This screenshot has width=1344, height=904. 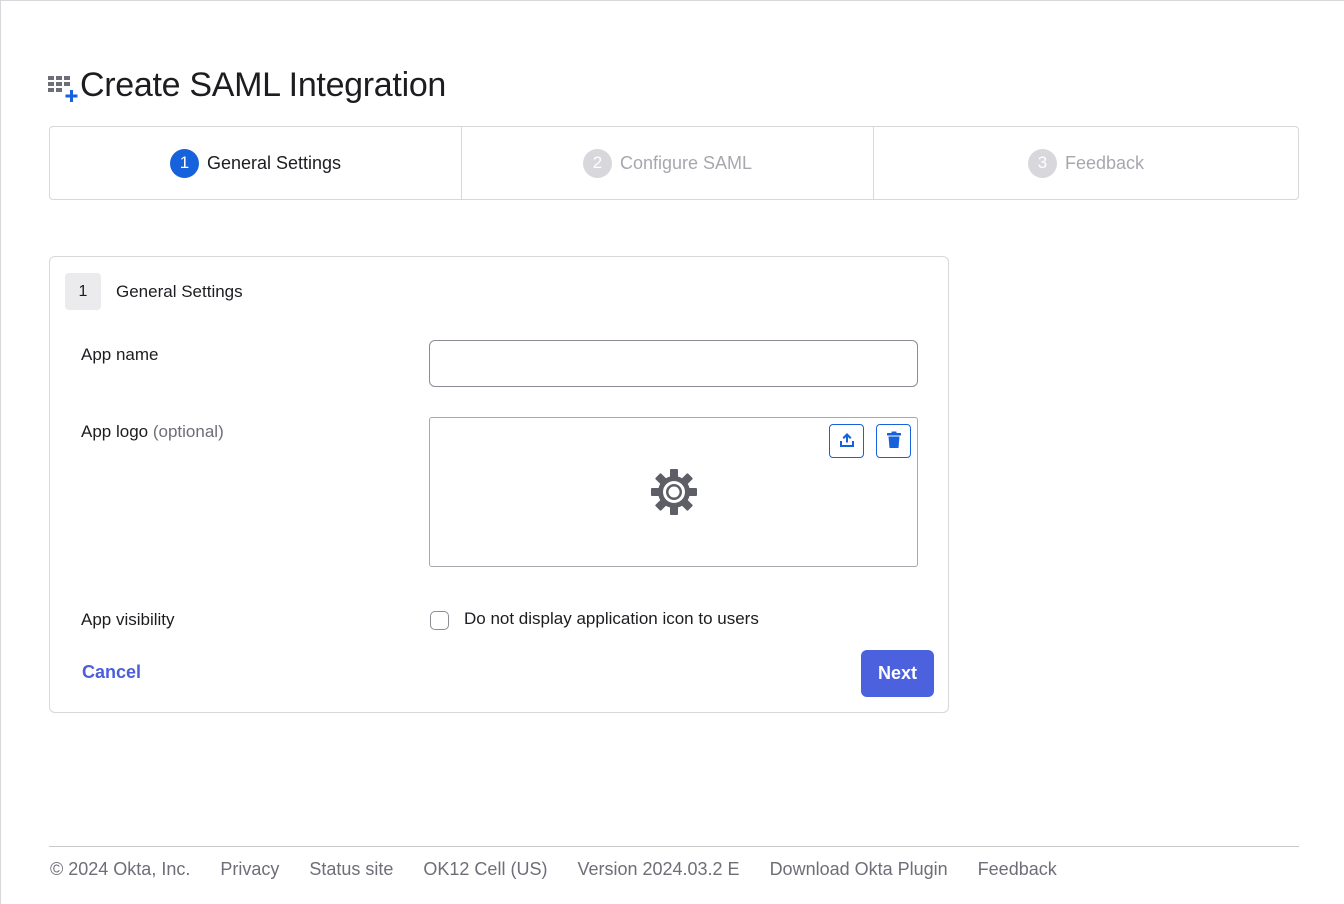 I want to click on next-button: Next, so click(x=897, y=673).